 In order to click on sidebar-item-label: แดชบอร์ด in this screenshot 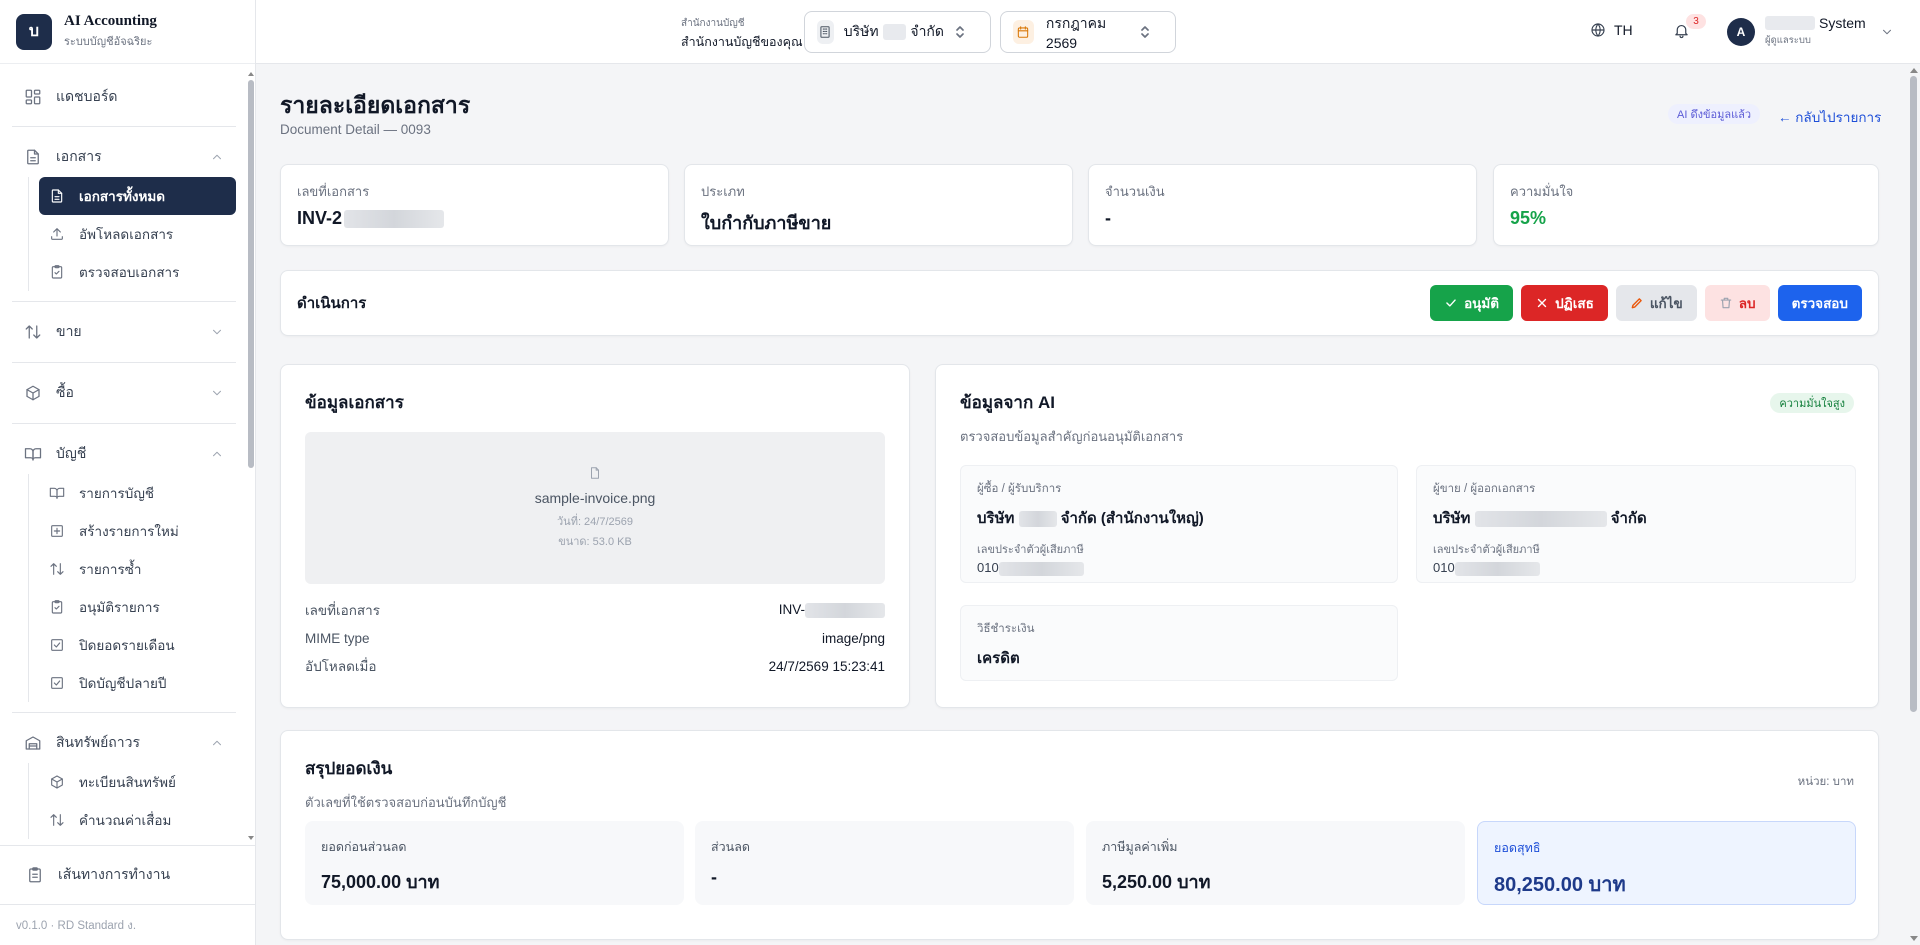, I will do `click(87, 96)`.